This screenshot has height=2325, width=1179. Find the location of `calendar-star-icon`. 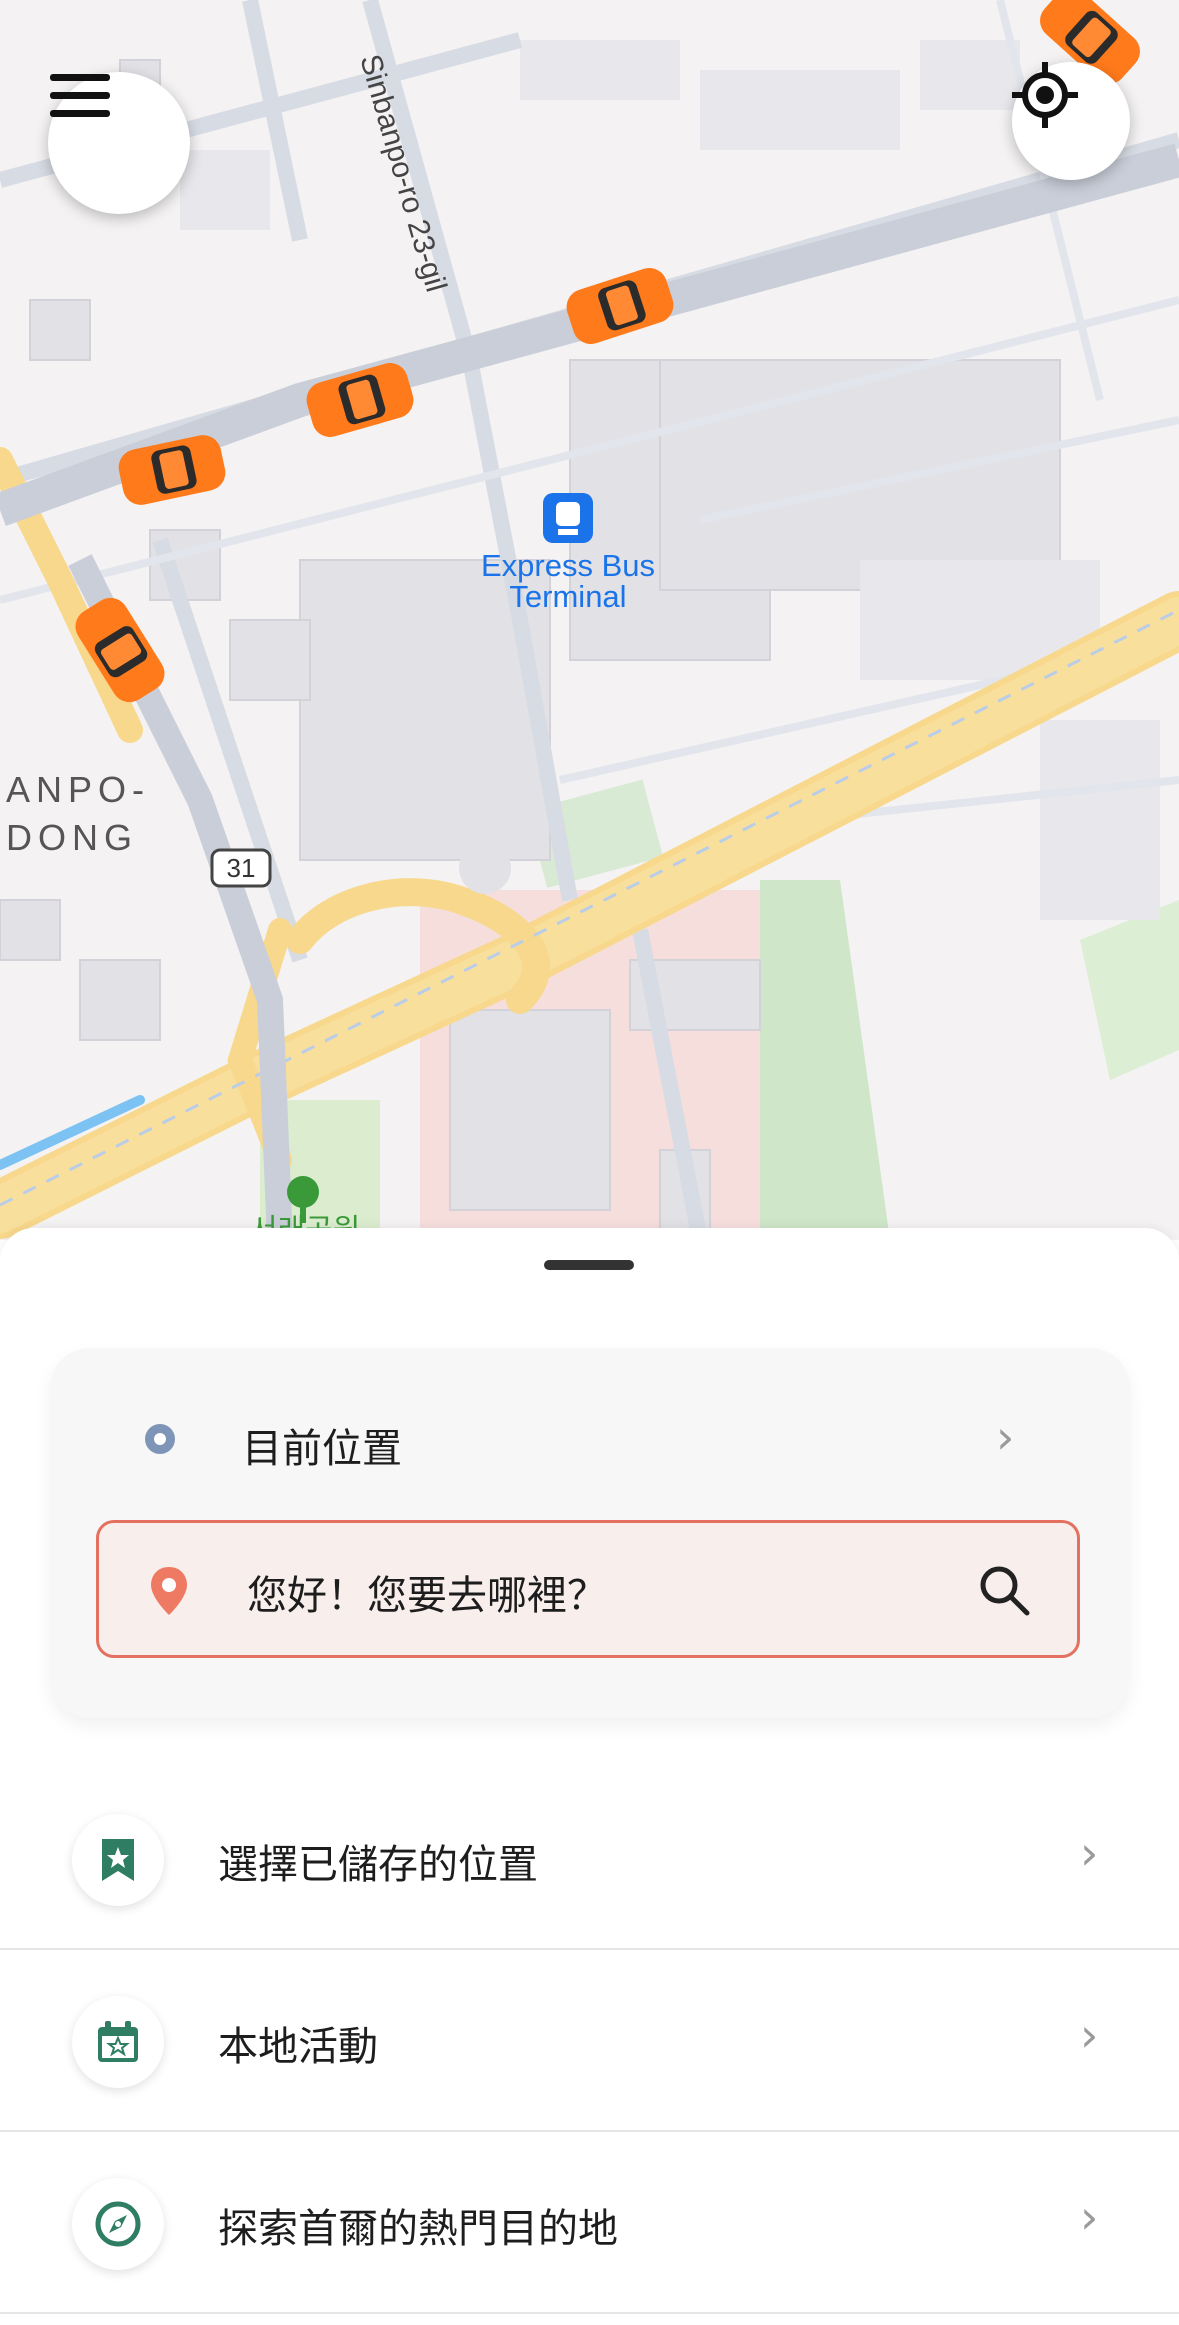

calendar-star-icon is located at coordinates (118, 2041).